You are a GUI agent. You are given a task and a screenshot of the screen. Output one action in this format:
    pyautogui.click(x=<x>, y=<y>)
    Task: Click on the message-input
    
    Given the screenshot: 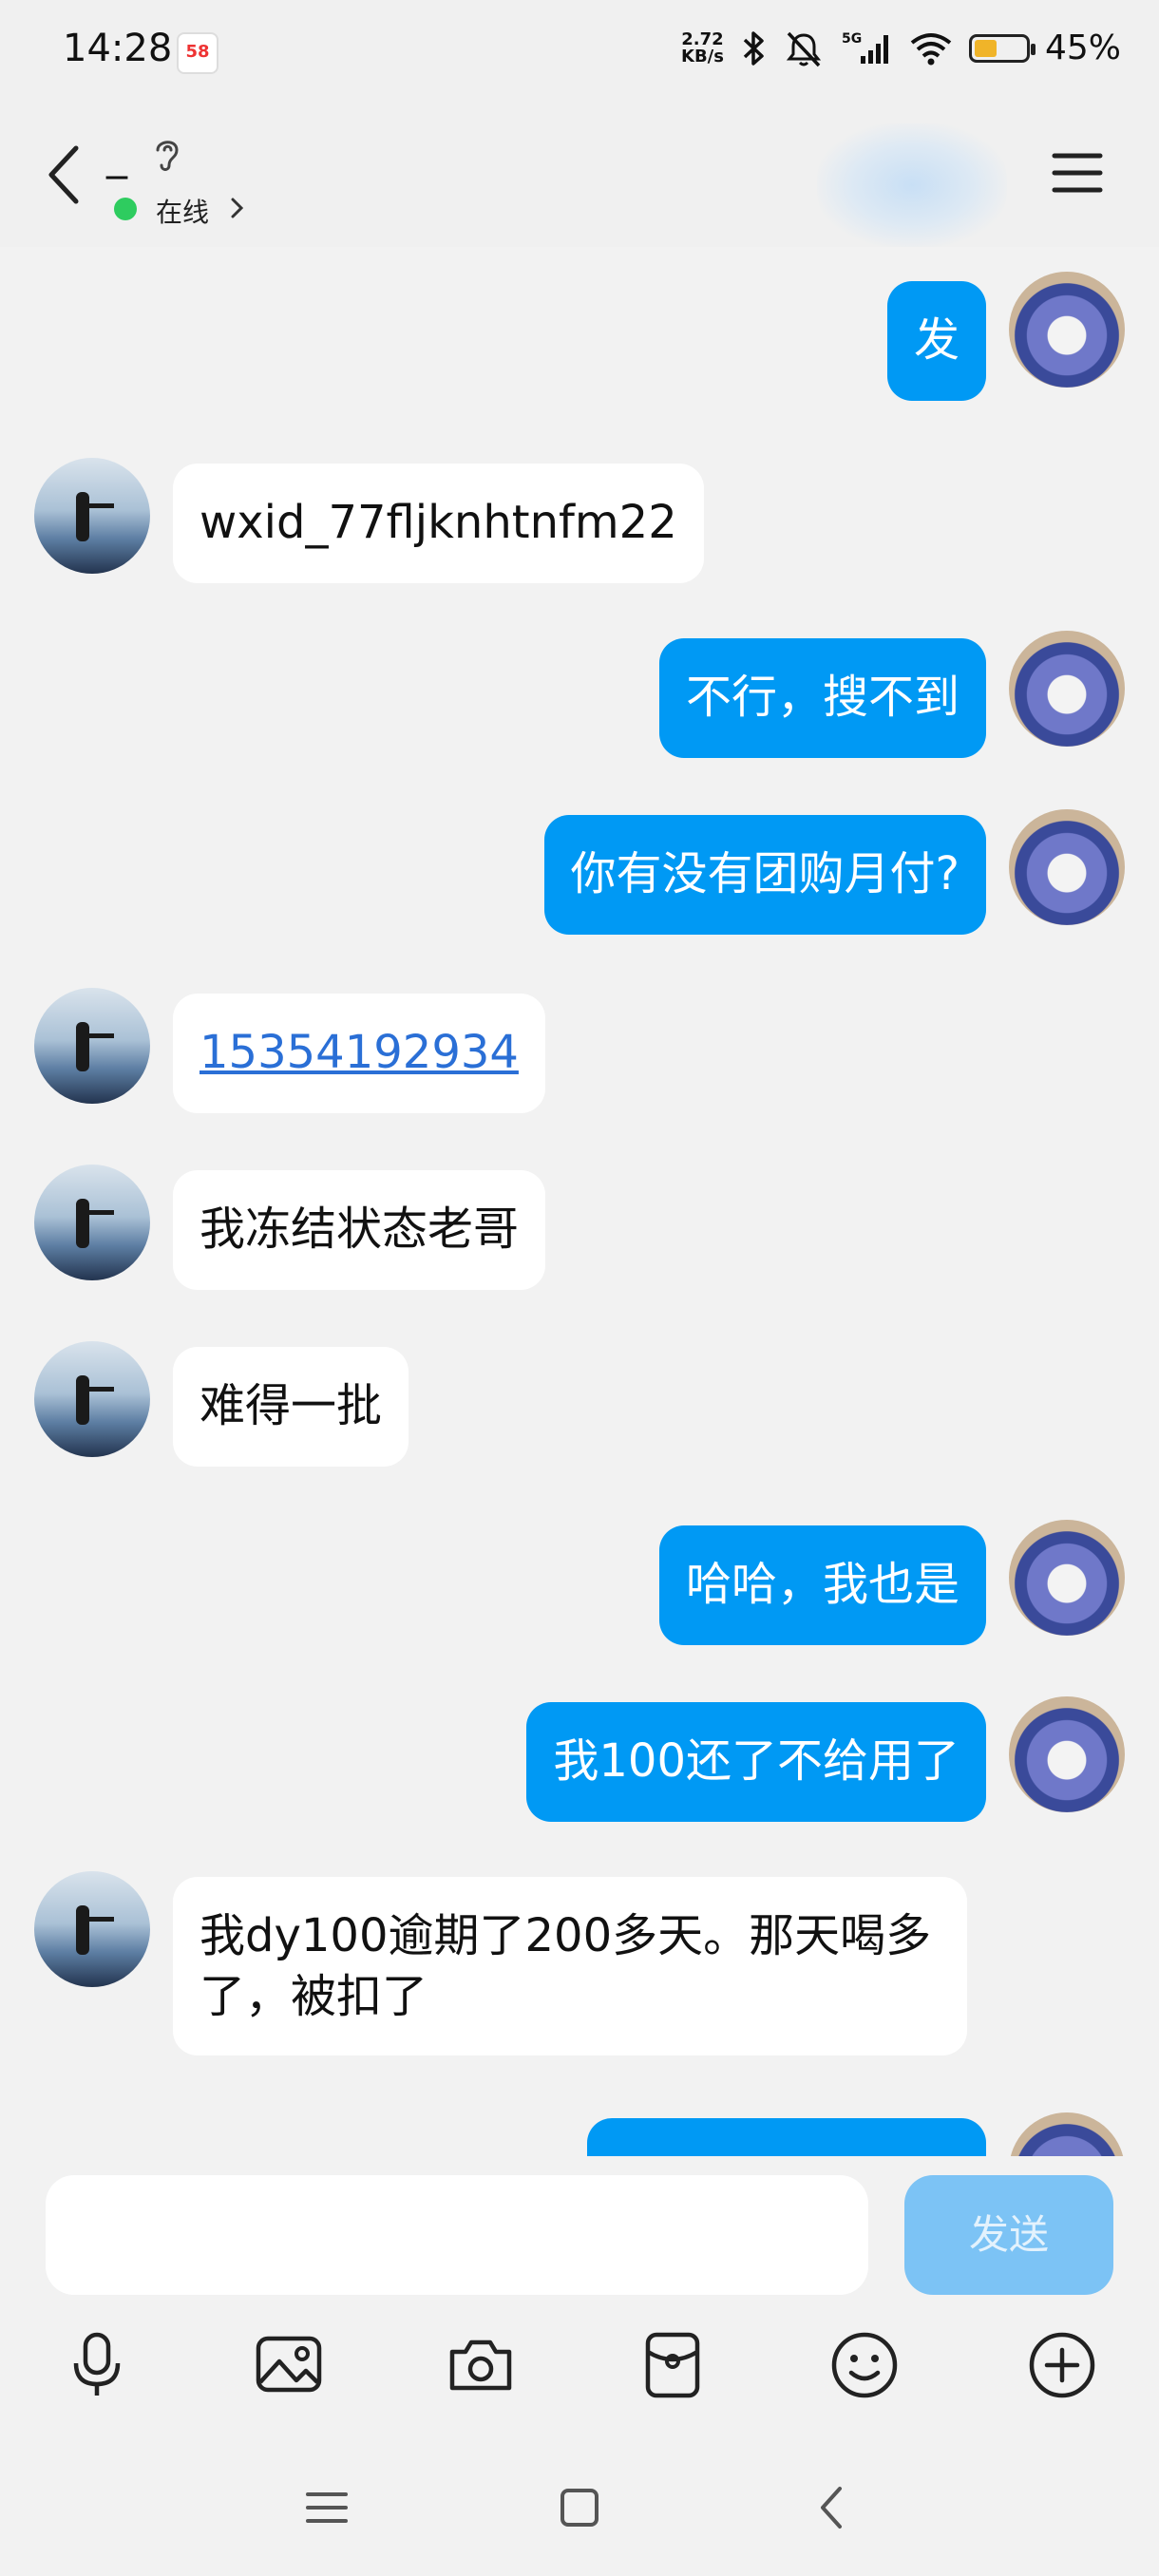 What is the action you would take?
    pyautogui.click(x=457, y=2235)
    